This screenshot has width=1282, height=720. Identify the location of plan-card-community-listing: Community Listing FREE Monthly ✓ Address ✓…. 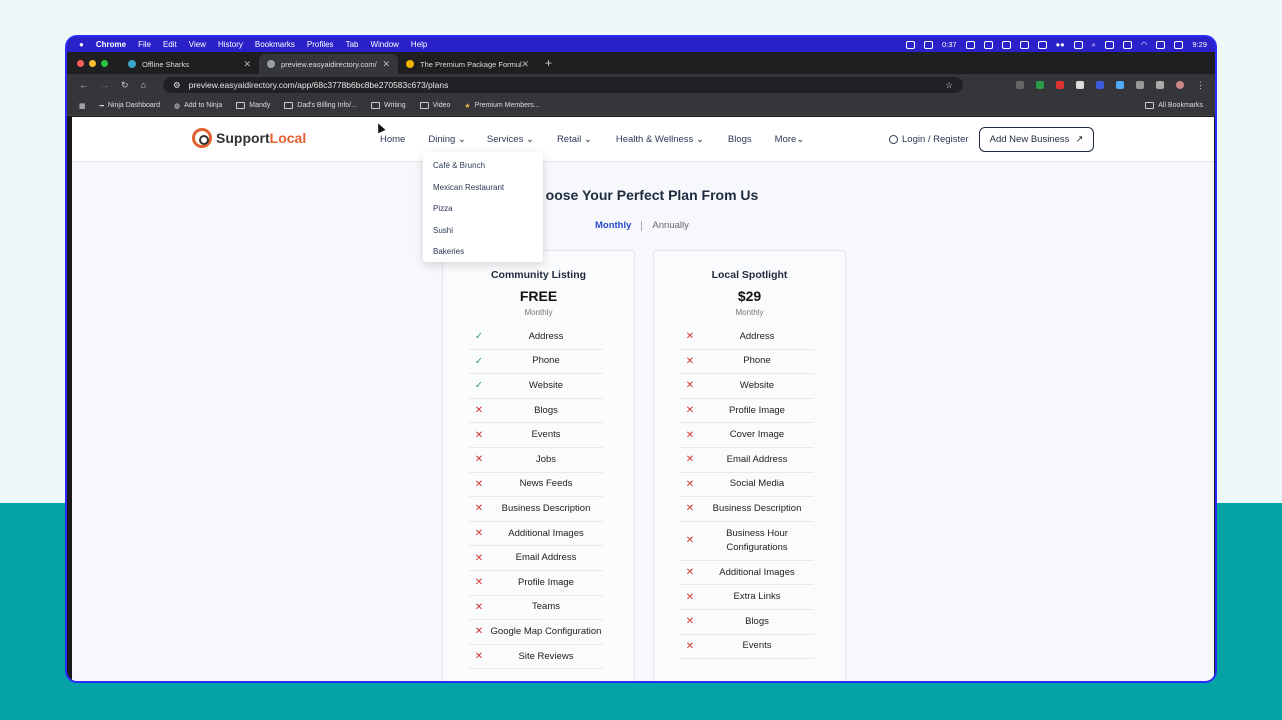
(538, 465).